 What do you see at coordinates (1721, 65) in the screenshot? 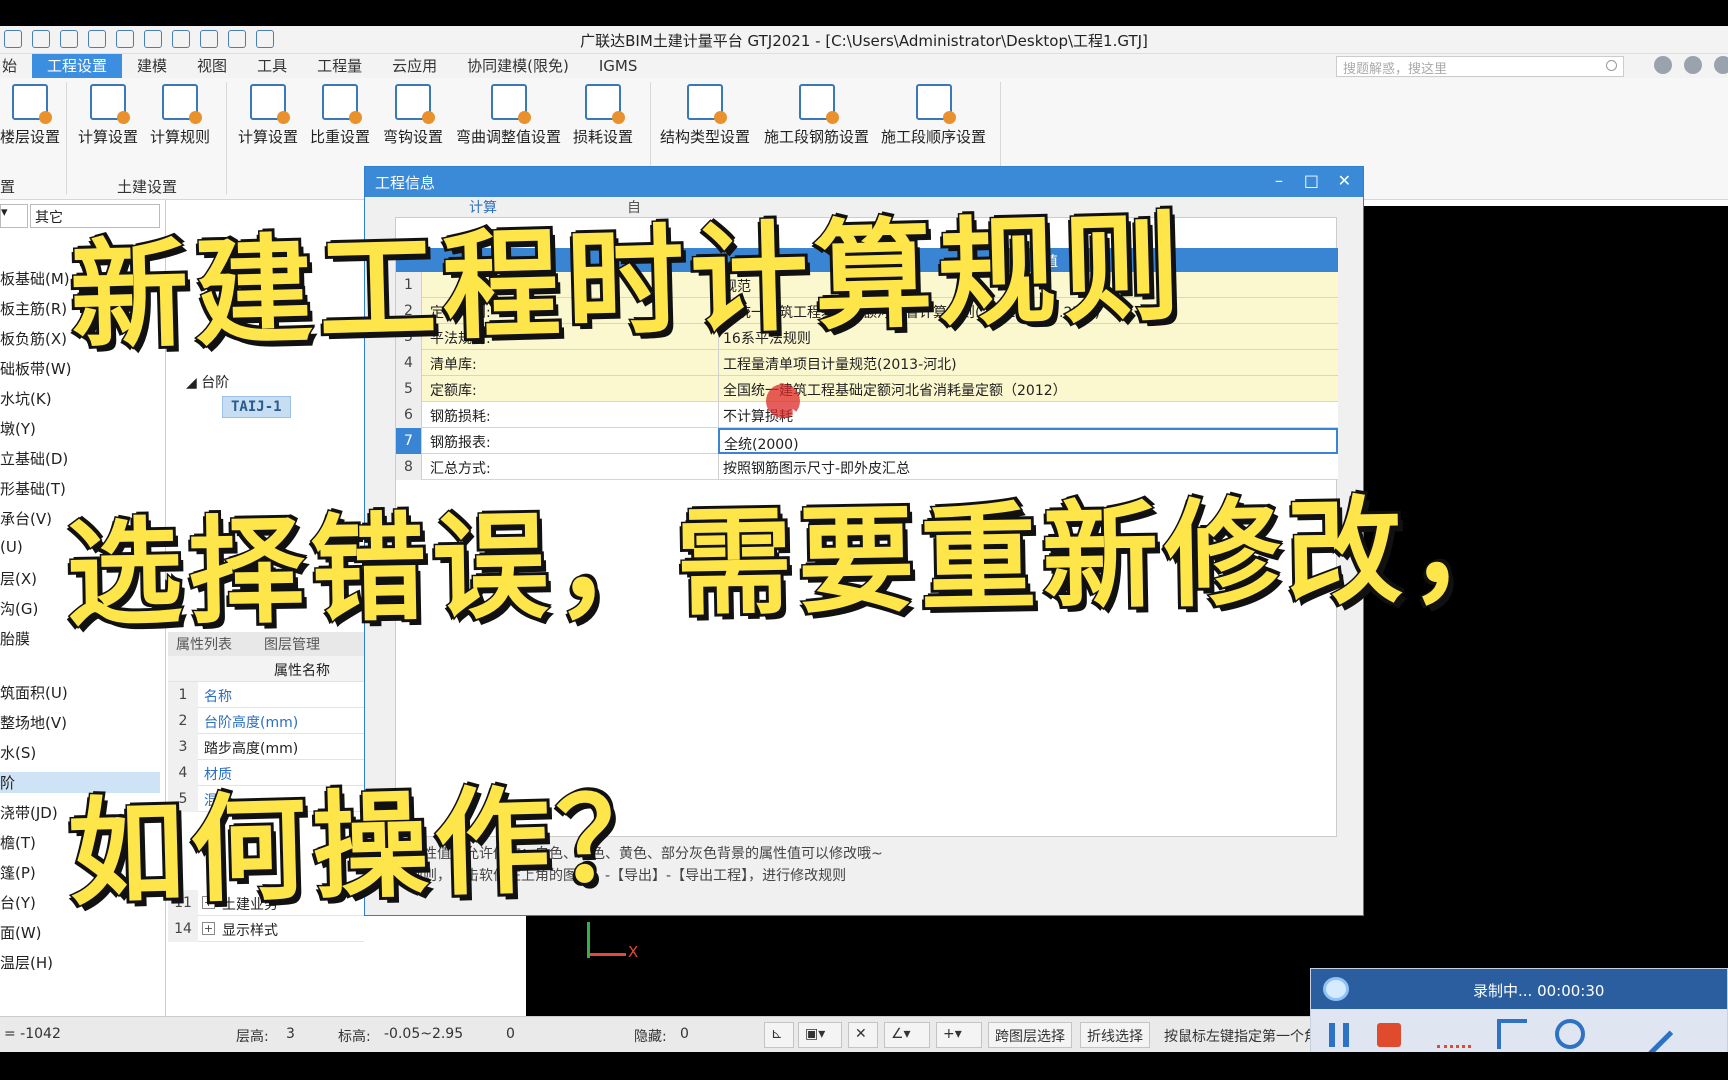
I see `help-icon` at bounding box center [1721, 65].